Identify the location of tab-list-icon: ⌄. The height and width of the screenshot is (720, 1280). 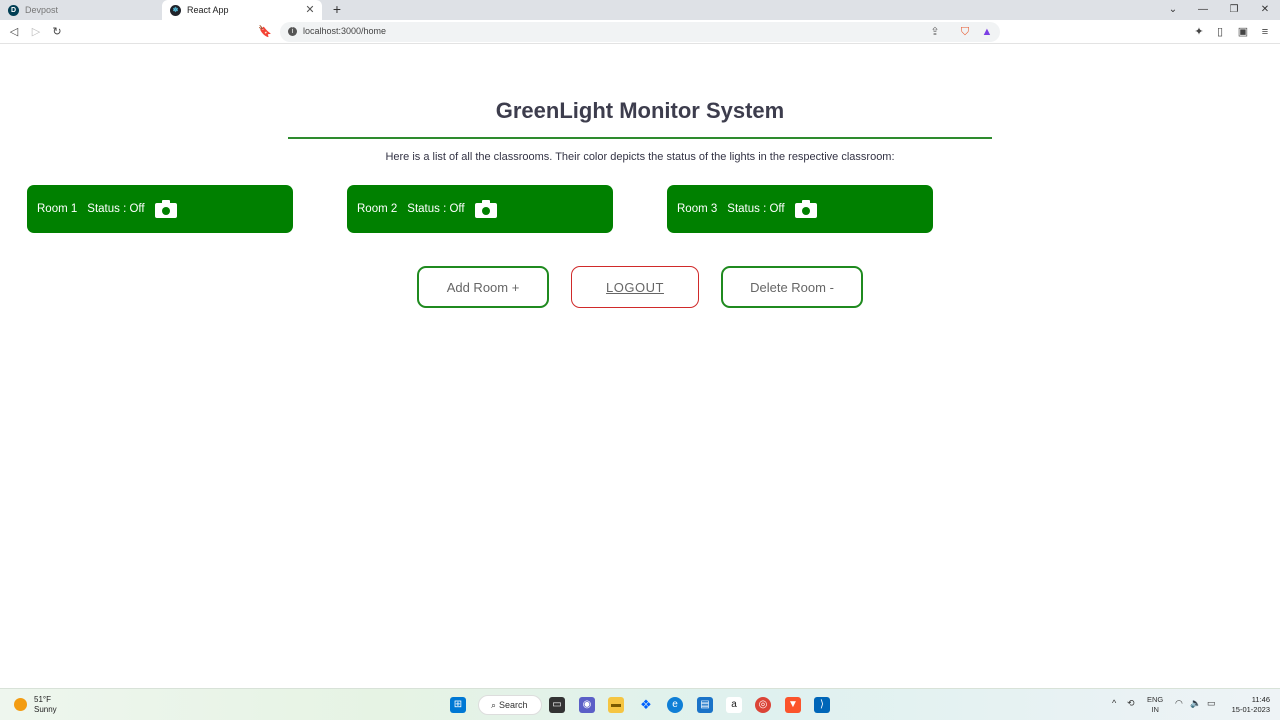
(1173, 10).